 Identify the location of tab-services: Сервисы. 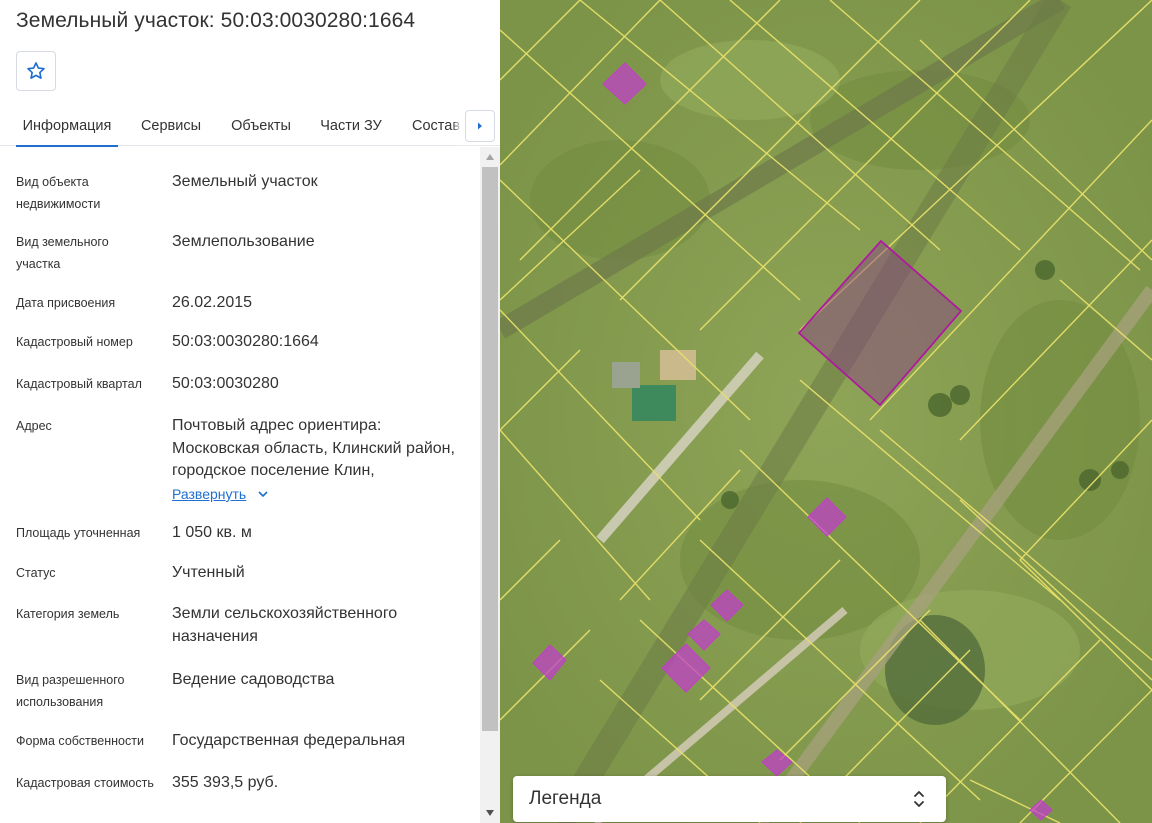
(171, 126).